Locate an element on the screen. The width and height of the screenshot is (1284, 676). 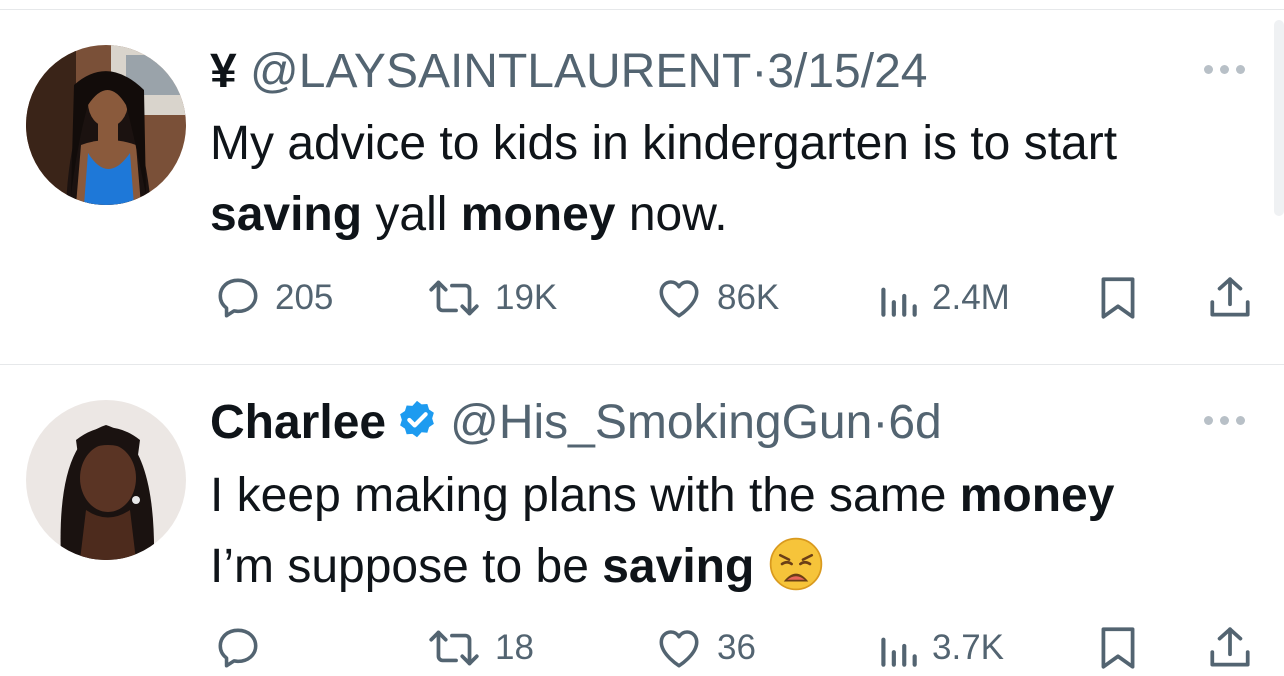
verified-badge-icon is located at coordinates (417, 421).